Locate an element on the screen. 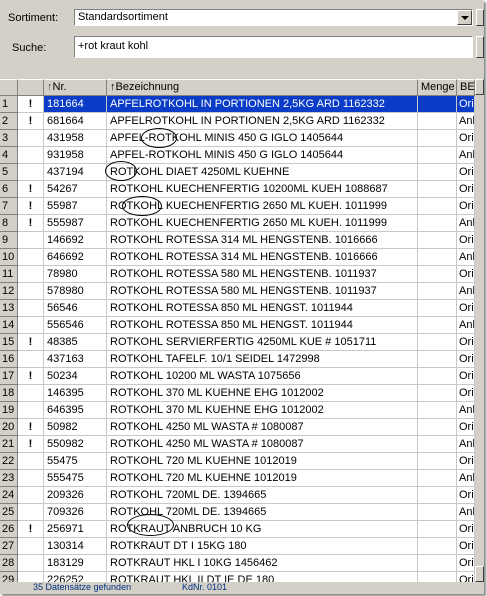  header-be: BE is located at coordinates (466, 87).